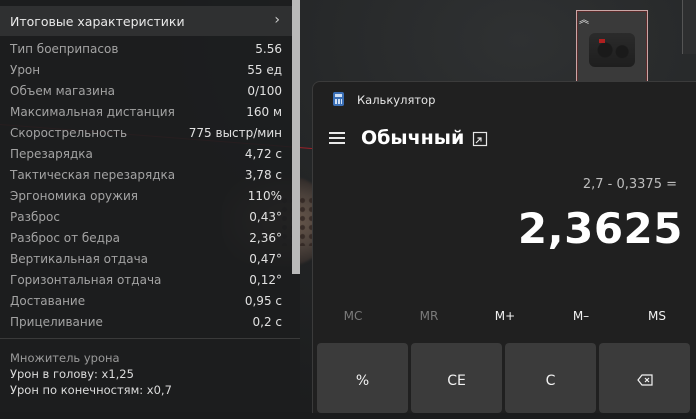  Describe the element at coordinates (338, 99) in the screenshot. I see `calculator-app-icon` at that location.